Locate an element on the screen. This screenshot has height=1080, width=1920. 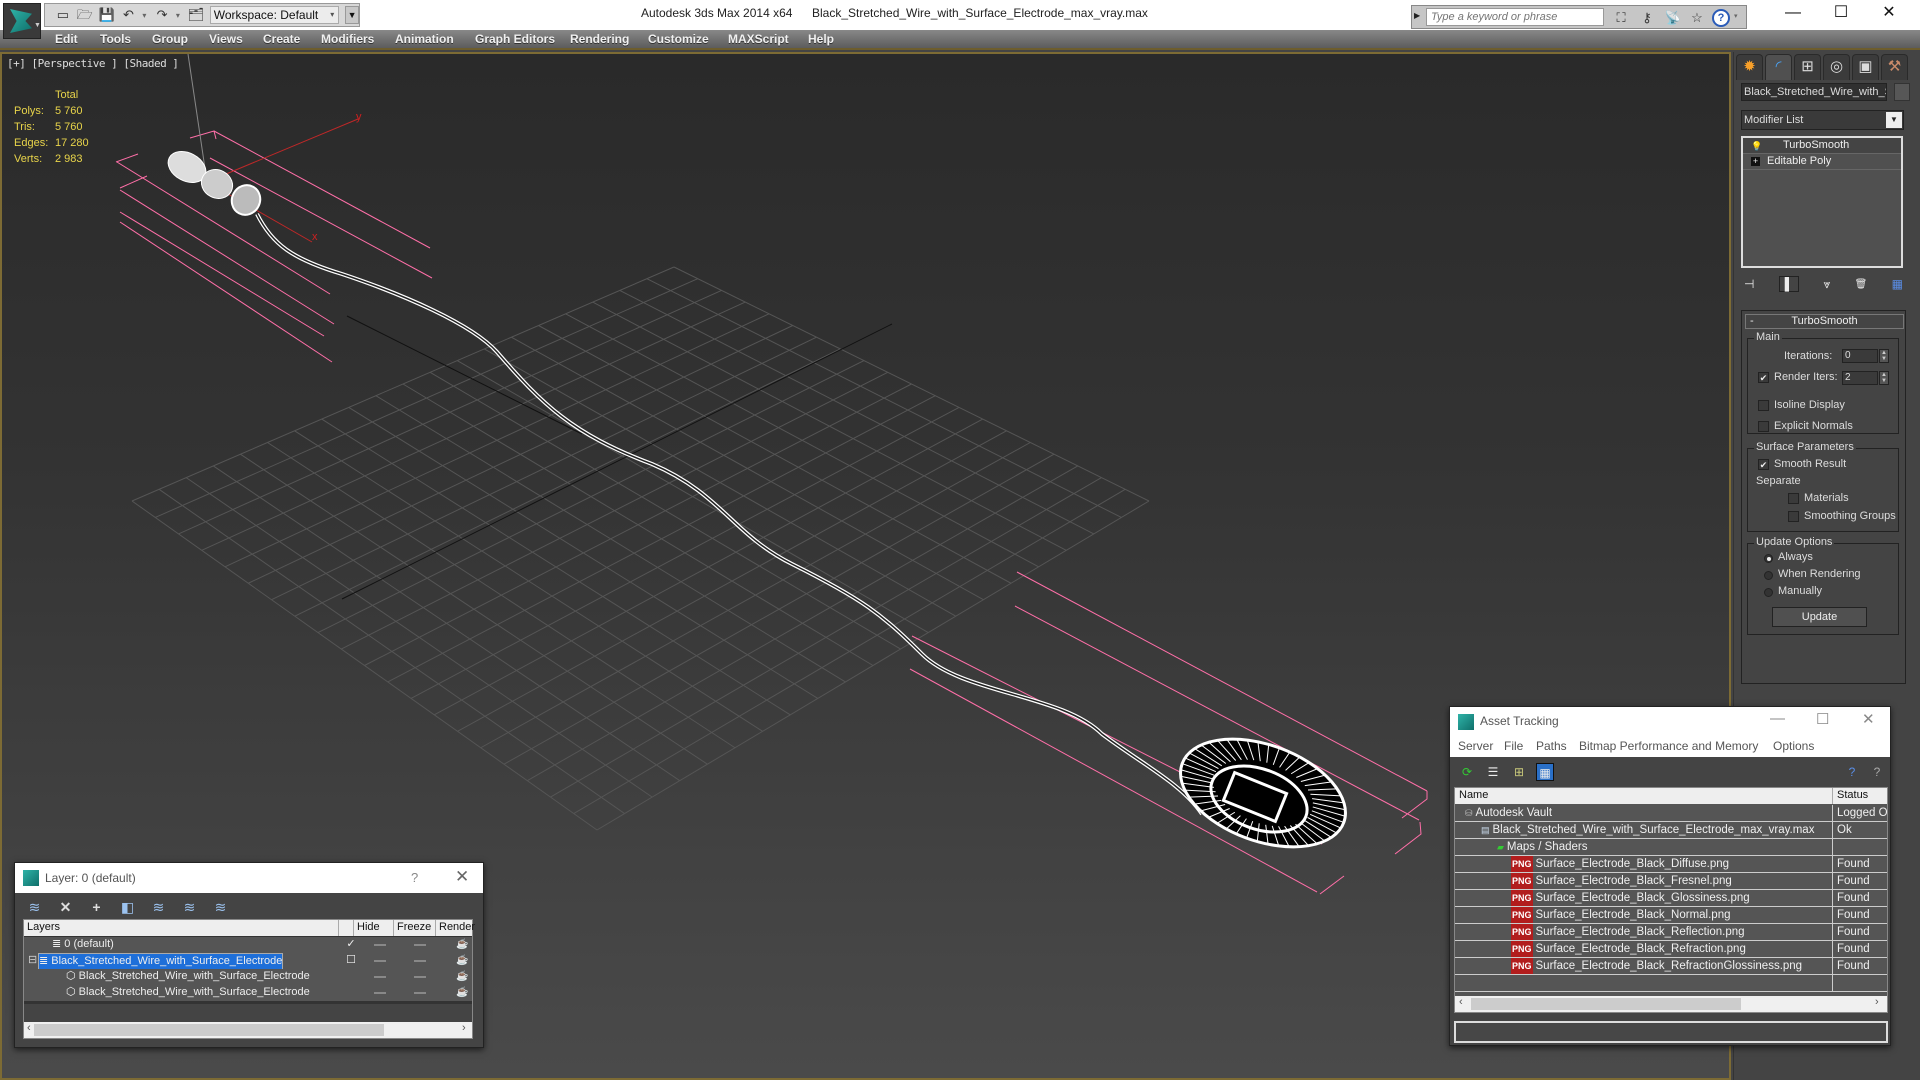
menu-create: Create is located at coordinates (281, 39).